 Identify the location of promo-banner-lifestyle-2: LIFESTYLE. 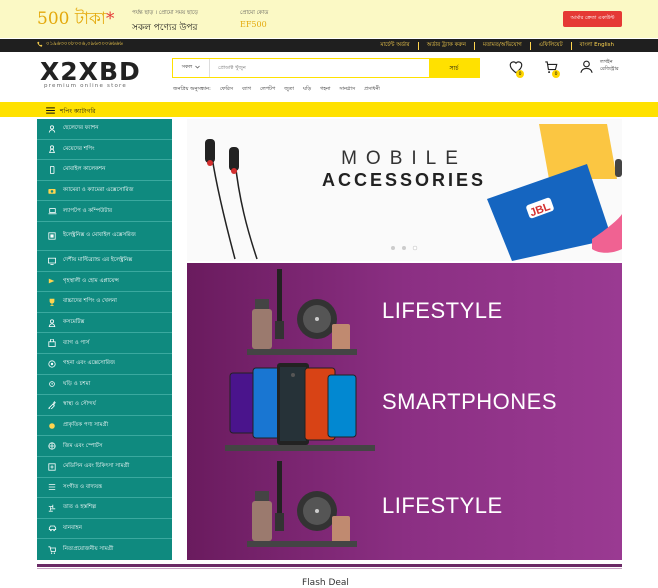
(404, 507).